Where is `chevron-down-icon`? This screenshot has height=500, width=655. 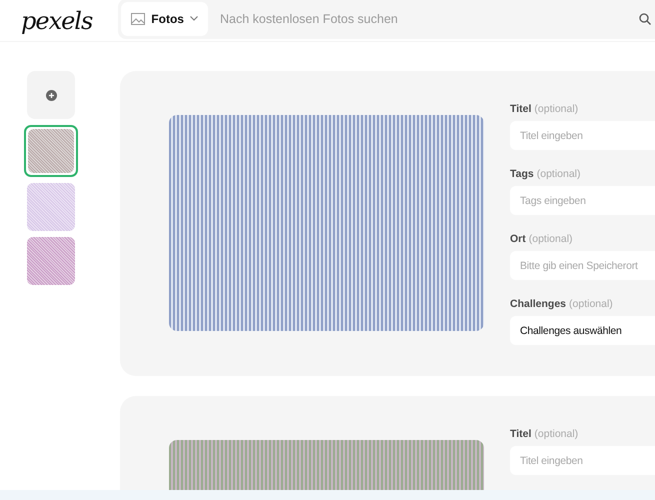
chevron-down-icon is located at coordinates (194, 18).